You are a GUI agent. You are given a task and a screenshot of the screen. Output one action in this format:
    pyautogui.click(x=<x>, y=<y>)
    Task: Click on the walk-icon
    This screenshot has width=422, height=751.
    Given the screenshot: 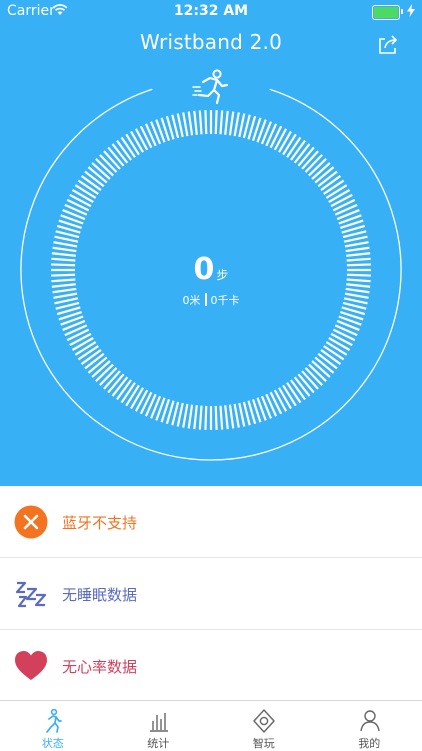 What is the action you would take?
    pyautogui.click(x=53, y=721)
    